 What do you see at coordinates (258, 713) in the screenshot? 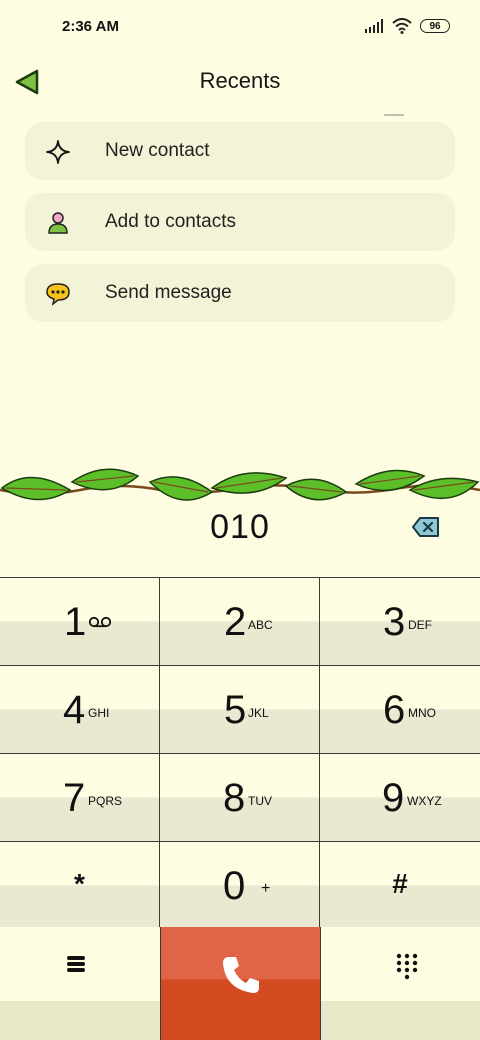
I see `key-5-letters: JKL` at bounding box center [258, 713].